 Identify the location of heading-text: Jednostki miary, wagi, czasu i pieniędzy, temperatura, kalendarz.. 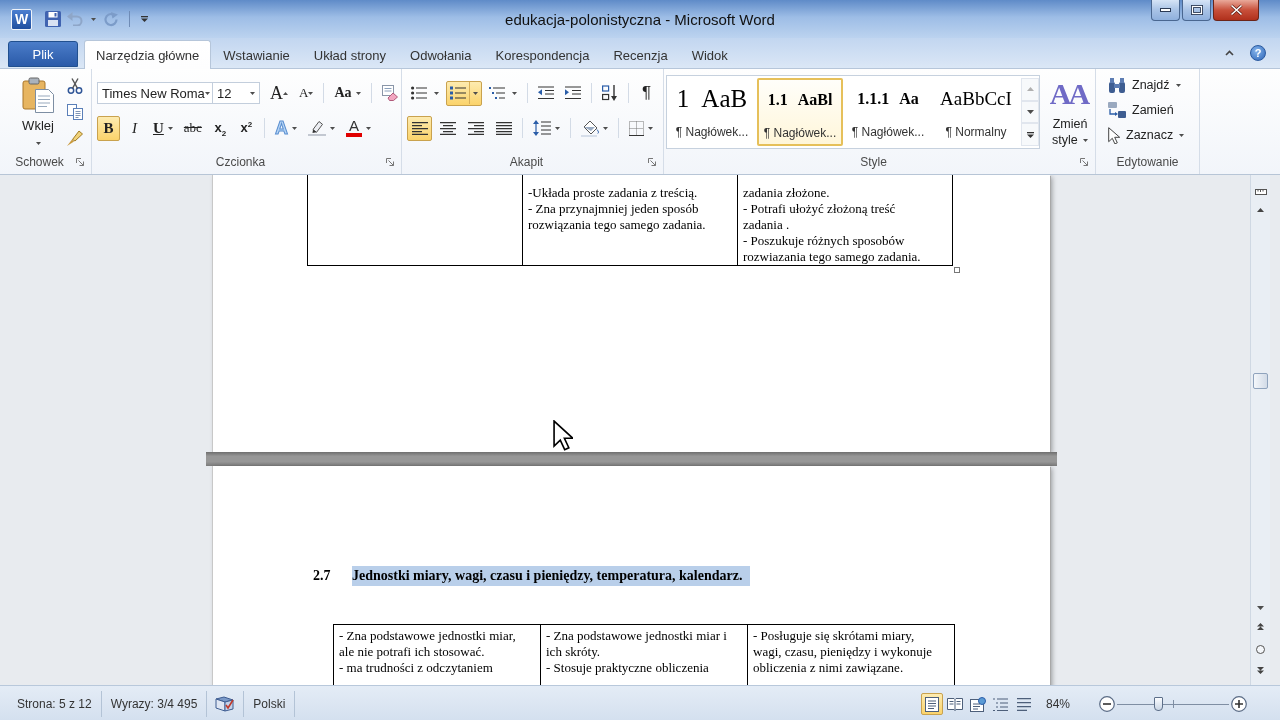
(551, 576).